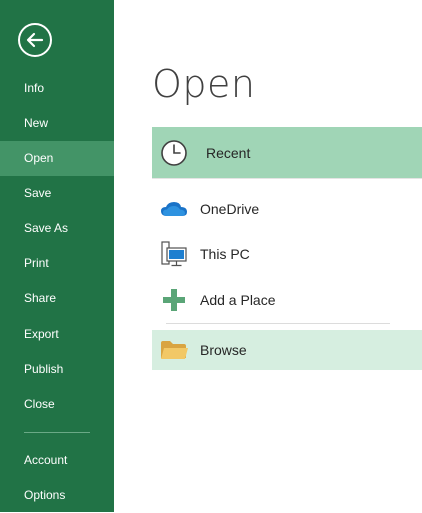 The image size is (422, 513). Describe the element at coordinates (204, 84) in the screenshot. I see `page-title: Open` at that location.